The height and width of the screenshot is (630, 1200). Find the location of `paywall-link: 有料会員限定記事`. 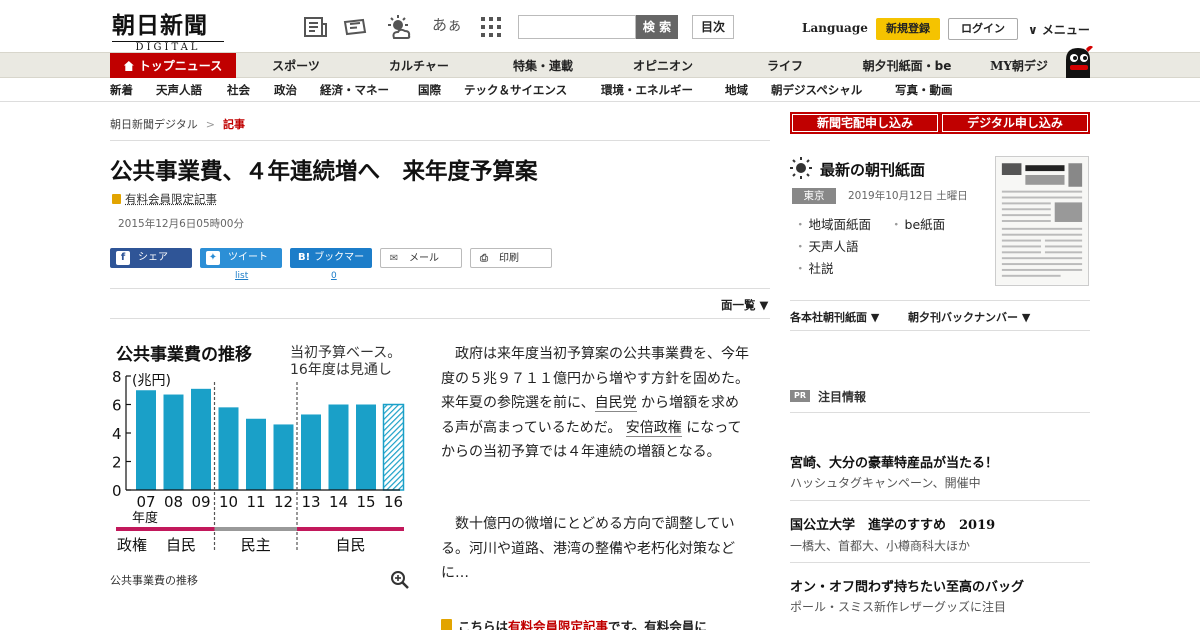

paywall-link: 有料会員限定記事 is located at coordinates (558, 624).